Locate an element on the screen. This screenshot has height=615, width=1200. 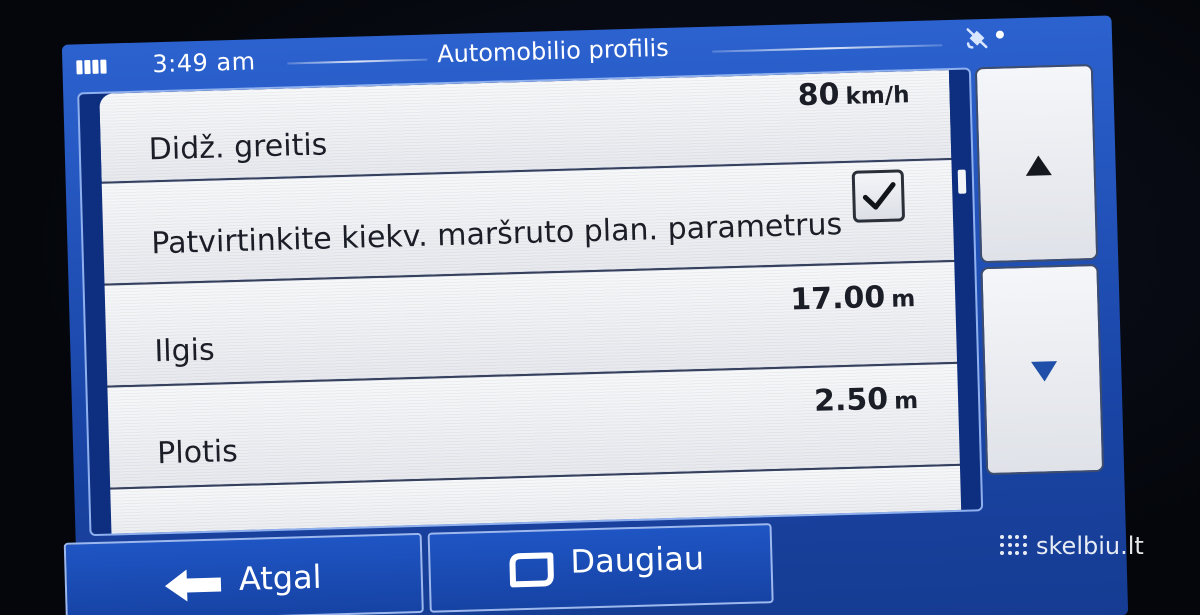
back-button-label: Atgal is located at coordinates (280, 578).